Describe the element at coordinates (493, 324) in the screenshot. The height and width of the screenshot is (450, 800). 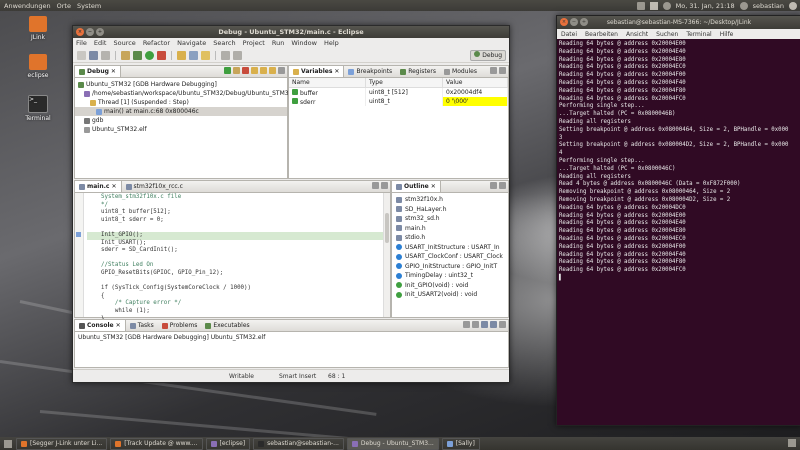
I see `display-console-icon` at that location.